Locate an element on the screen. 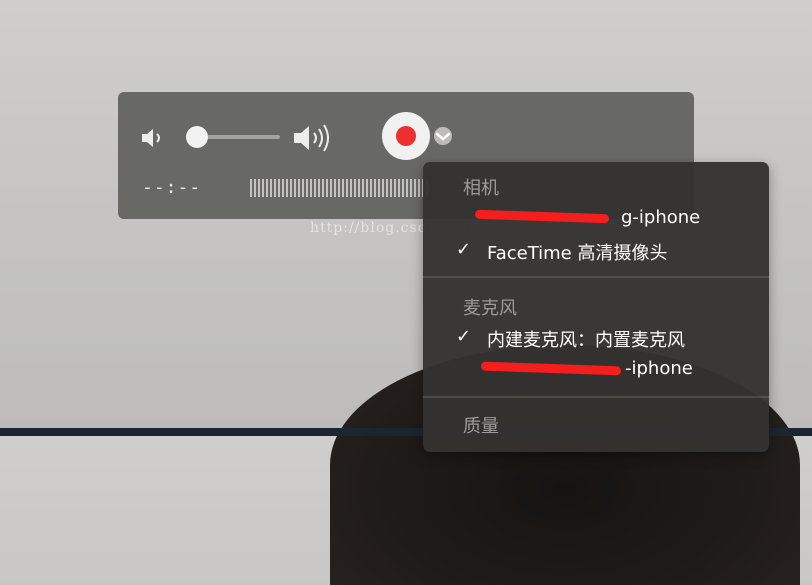 The image size is (812, 585). quality-section-header: 质量 is located at coordinates (481, 426).